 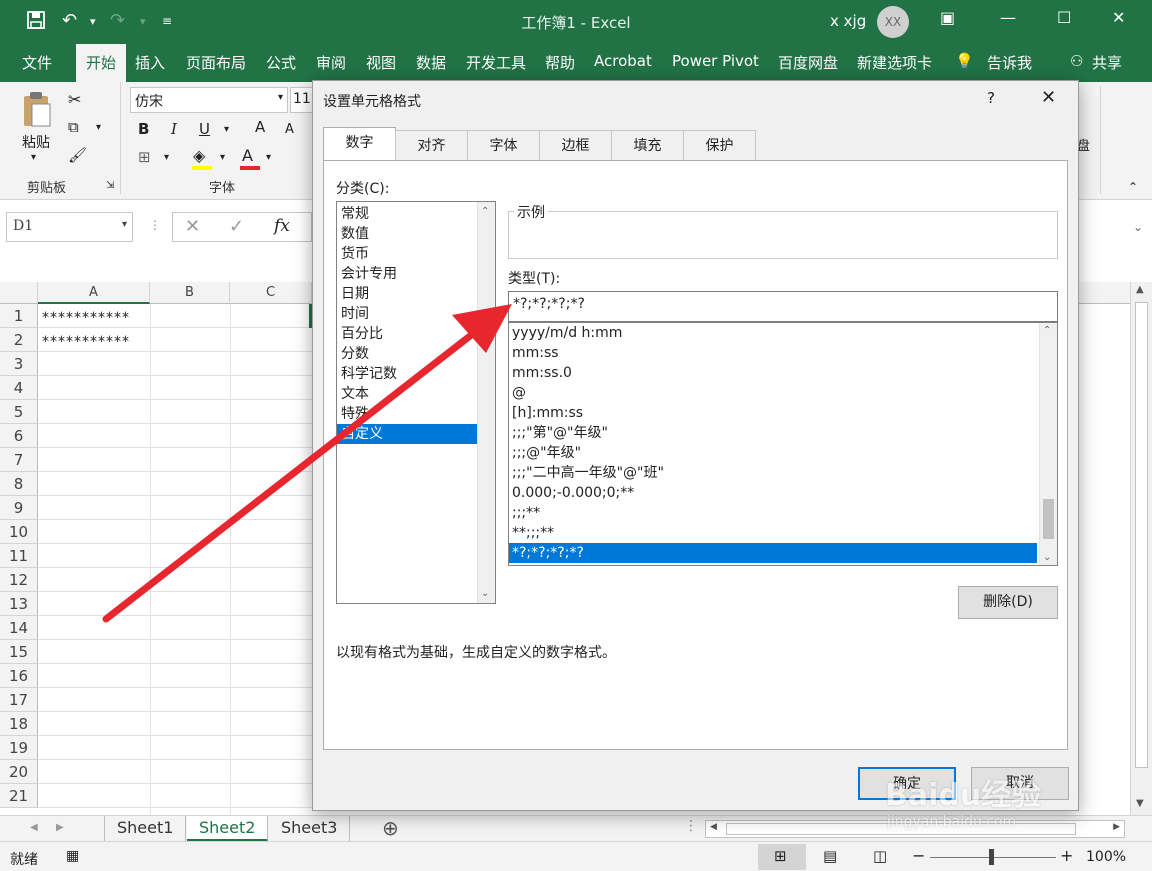 I want to click on baidu-watermark: Baidu经验 jingyan.baidu.com, so click(x=990, y=805).